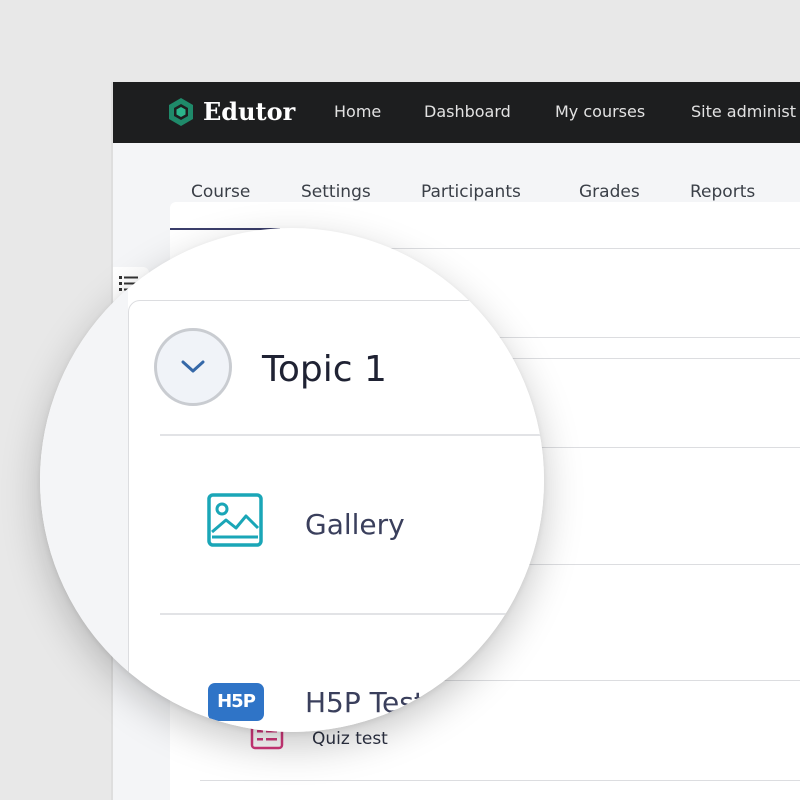  What do you see at coordinates (365, 703) in the screenshot?
I see `h5p-activity-link: H5P Test` at bounding box center [365, 703].